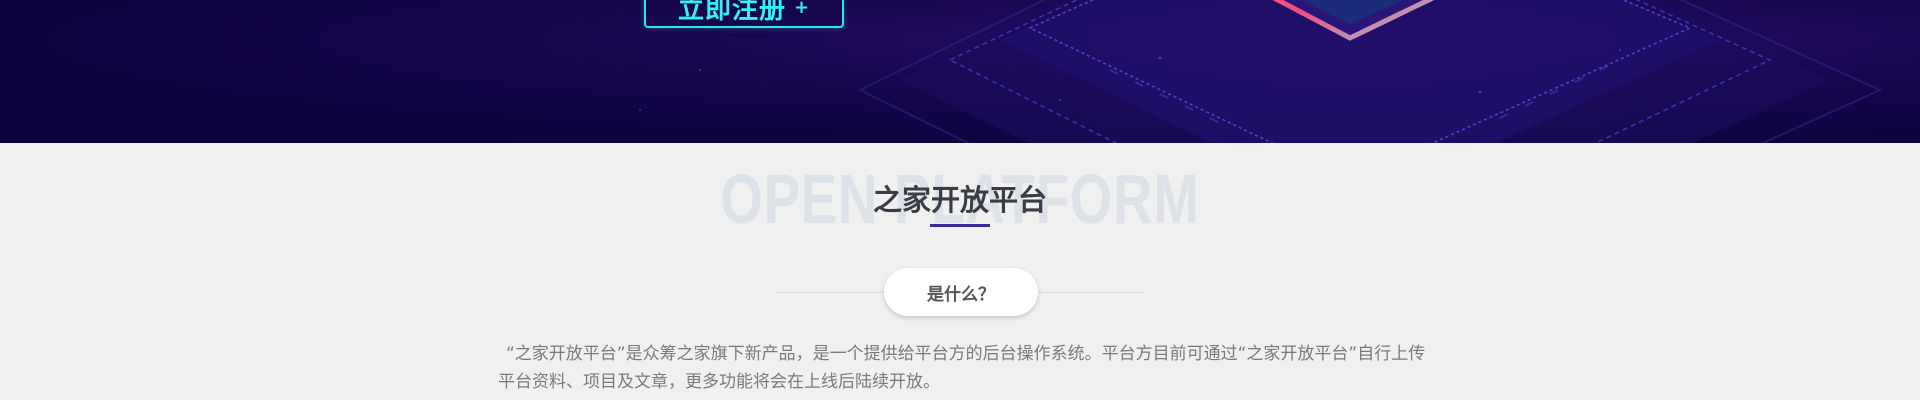 This screenshot has width=1920, height=400. I want to click on divider-left, so click(830, 292).